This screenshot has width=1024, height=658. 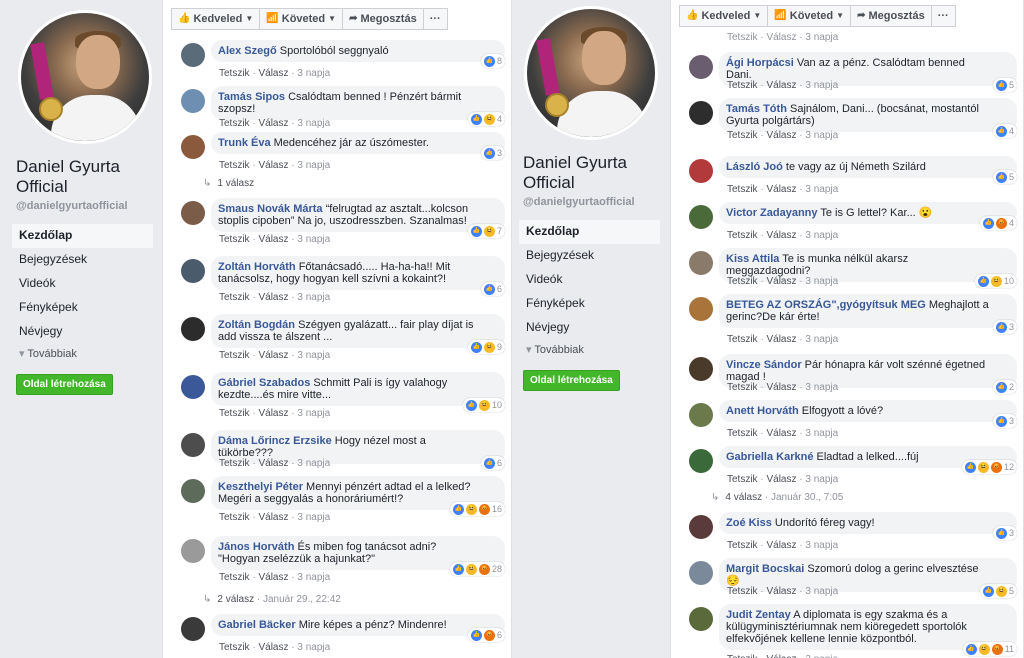 What do you see at coordinates (244, 143) in the screenshot?
I see `comment-author: Trunk Éva` at bounding box center [244, 143].